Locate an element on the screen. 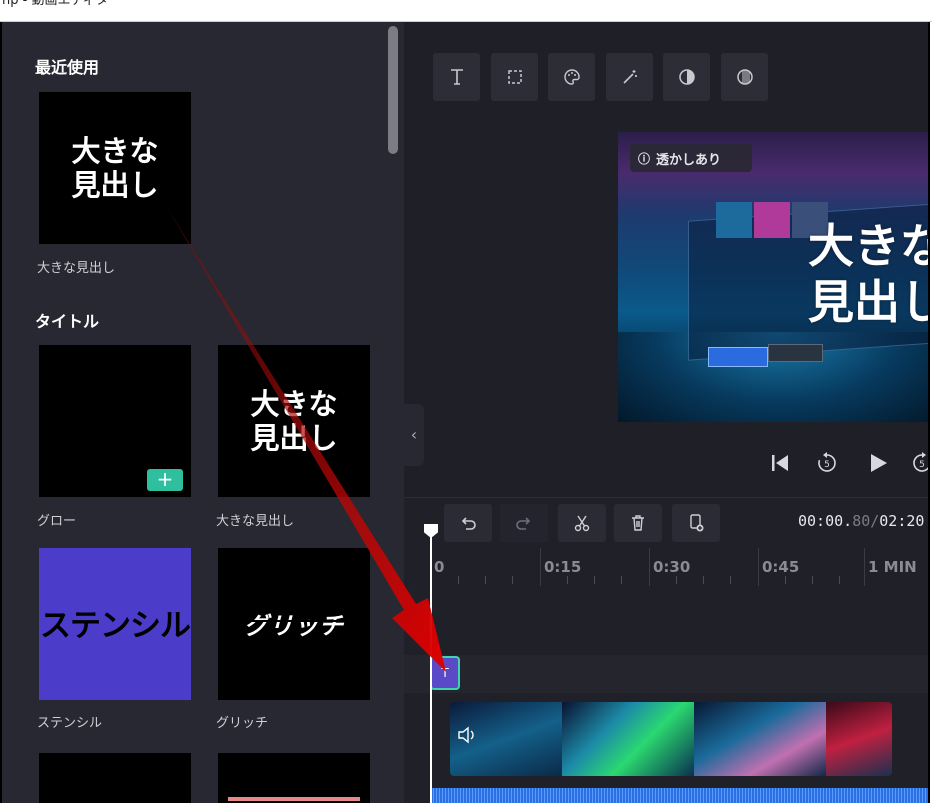  title-card-glow: + is located at coordinates (115, 421).